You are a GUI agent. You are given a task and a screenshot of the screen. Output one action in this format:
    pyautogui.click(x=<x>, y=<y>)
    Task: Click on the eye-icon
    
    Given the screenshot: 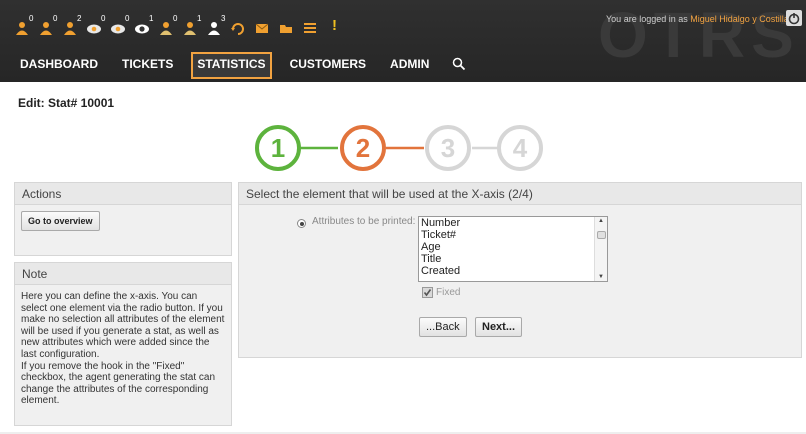 What is the action you would take?
    pyautogui.click(x=142, y=29)
    